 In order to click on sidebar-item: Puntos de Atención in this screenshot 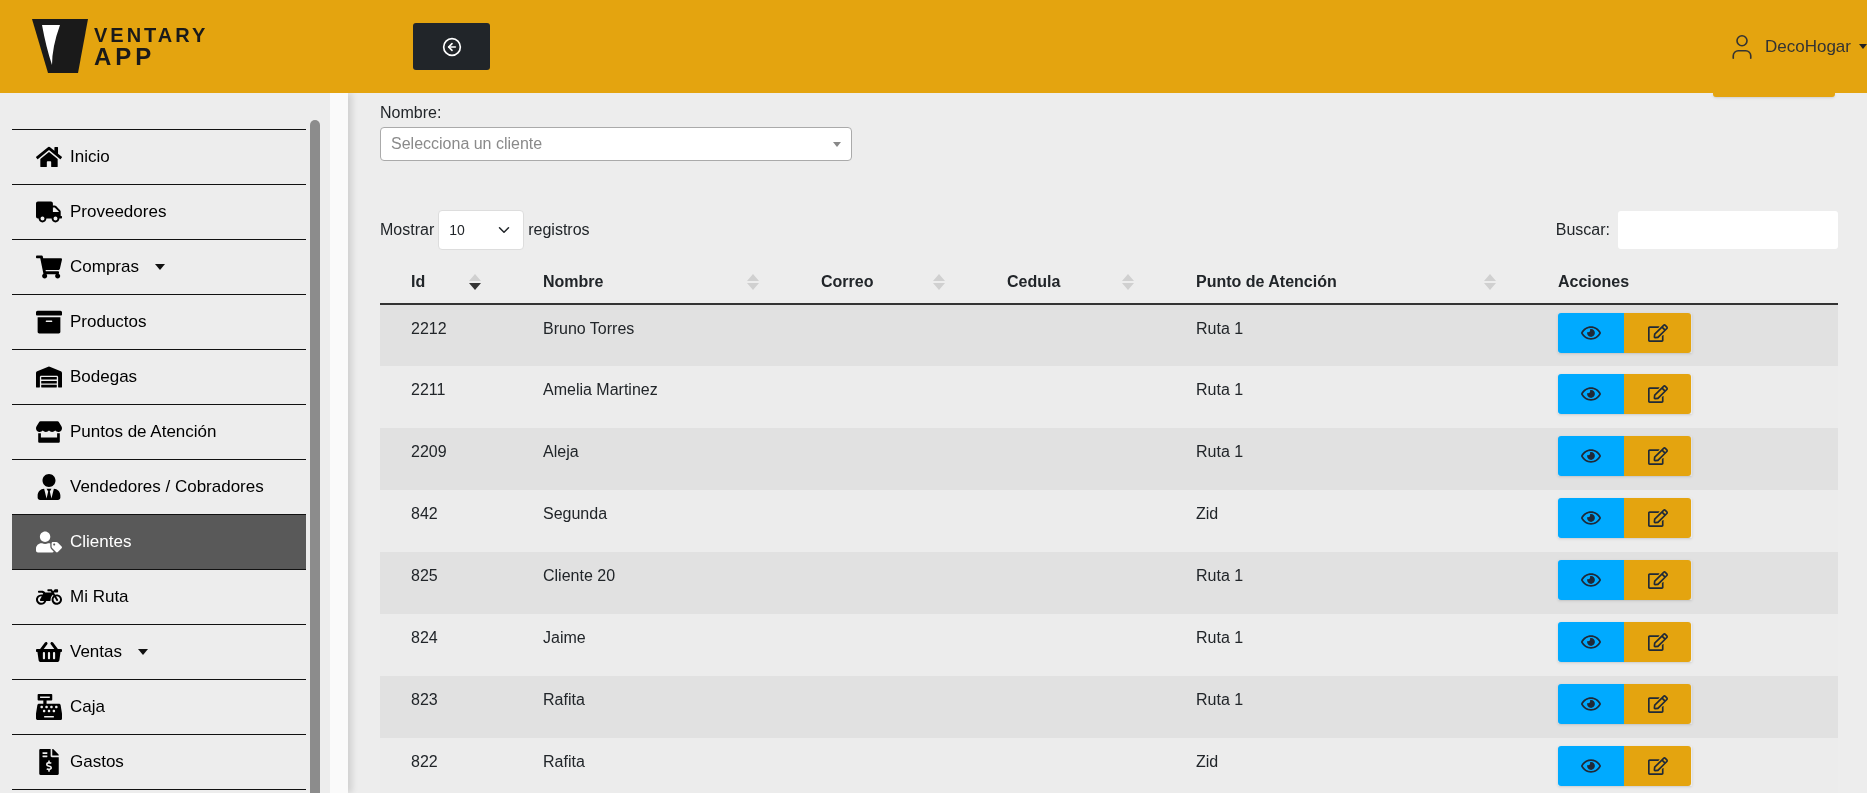, I will do `click(159, 432)`.